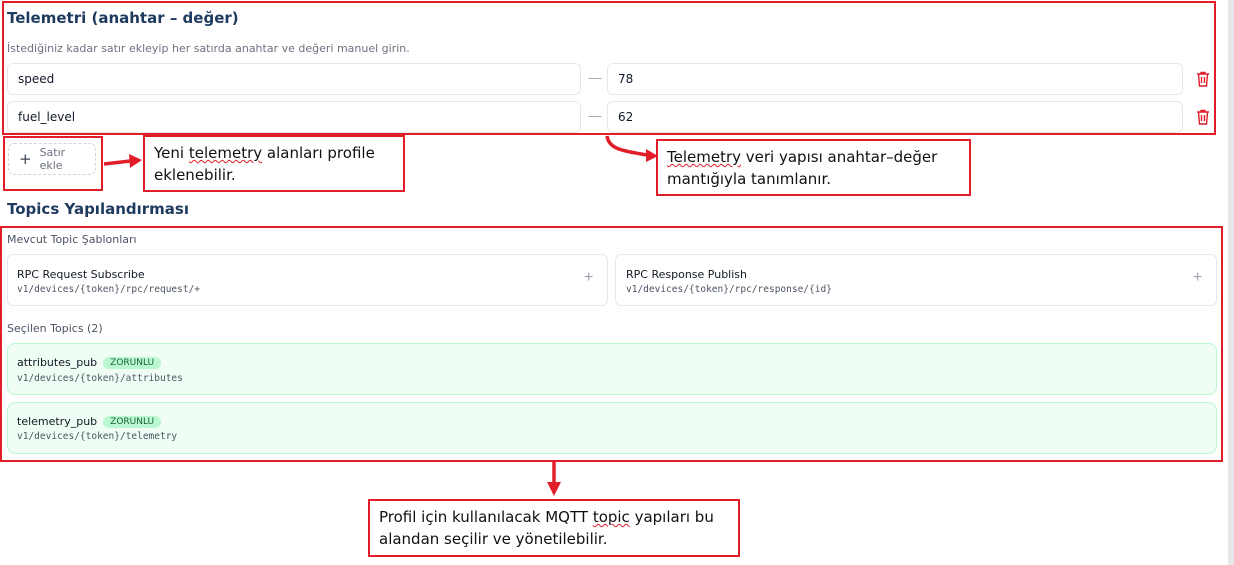 The image size is (1234, 565). Describe the element at coordinates (135, 161) in the screenshot. I see `arrowhead-add-row` at that location.